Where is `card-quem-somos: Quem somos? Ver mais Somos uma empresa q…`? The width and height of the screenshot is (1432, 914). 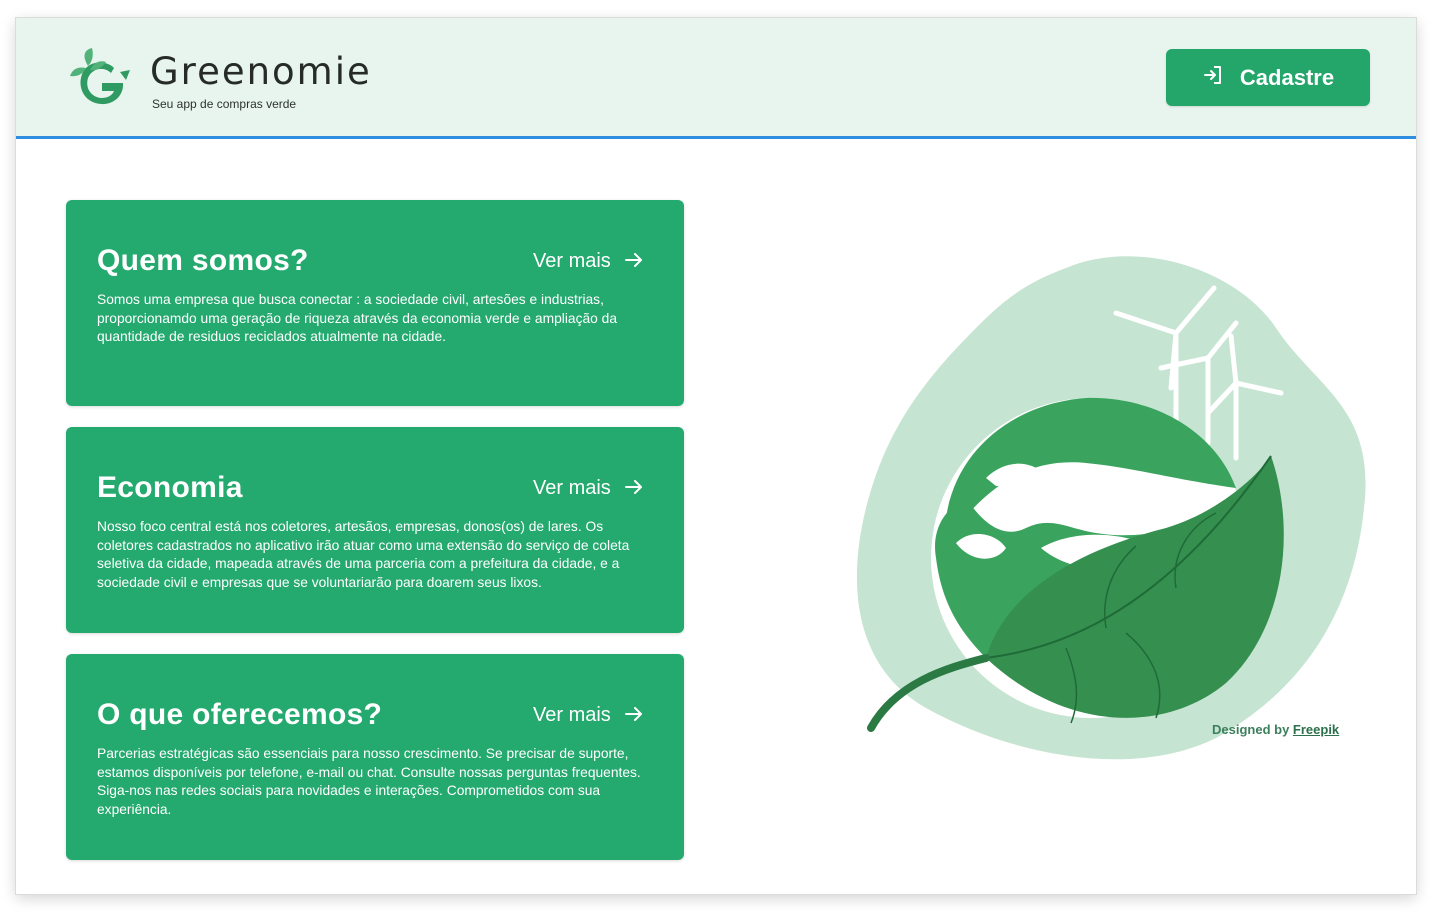 card-quem-somos: Quem somos? Ver mais Somos uma empresa q… is located at coordinates (375, 303).